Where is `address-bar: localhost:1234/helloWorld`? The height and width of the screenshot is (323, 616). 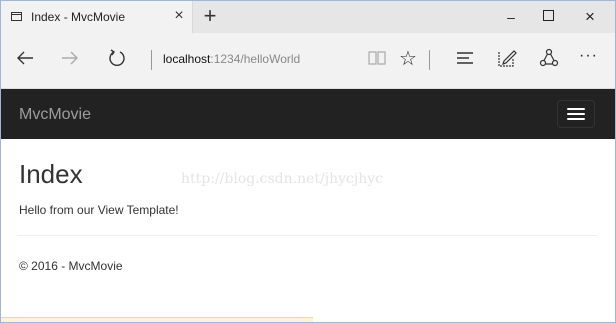 address-bar: localhost:1234/helloWorld is located at coordinates (231, 59).